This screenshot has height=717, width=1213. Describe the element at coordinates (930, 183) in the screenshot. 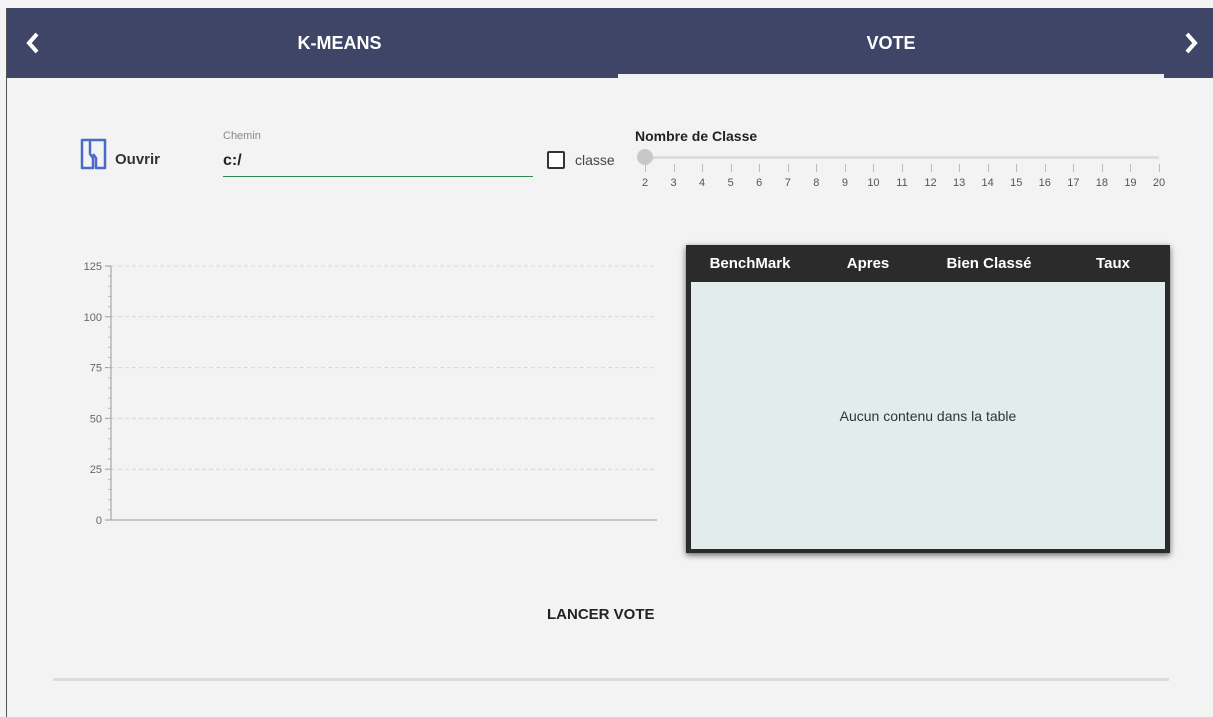

I see `slider-tick-label: 12` at that location.